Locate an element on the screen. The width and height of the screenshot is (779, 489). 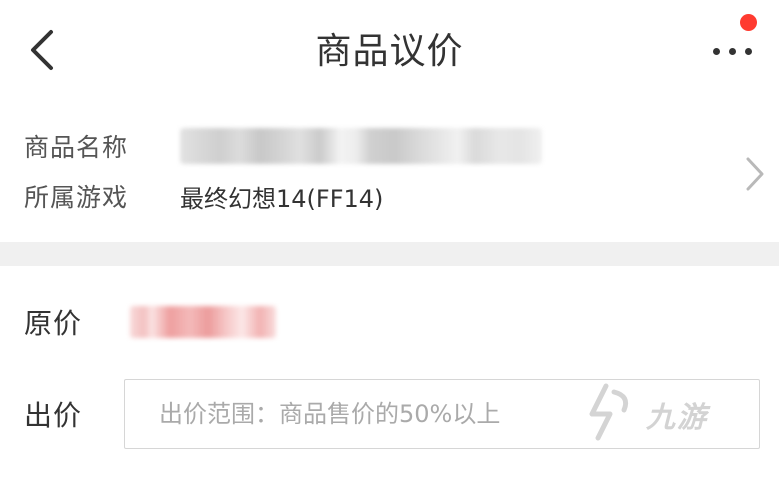
page-title: 商品议价 is located at coordinates (389, 51).